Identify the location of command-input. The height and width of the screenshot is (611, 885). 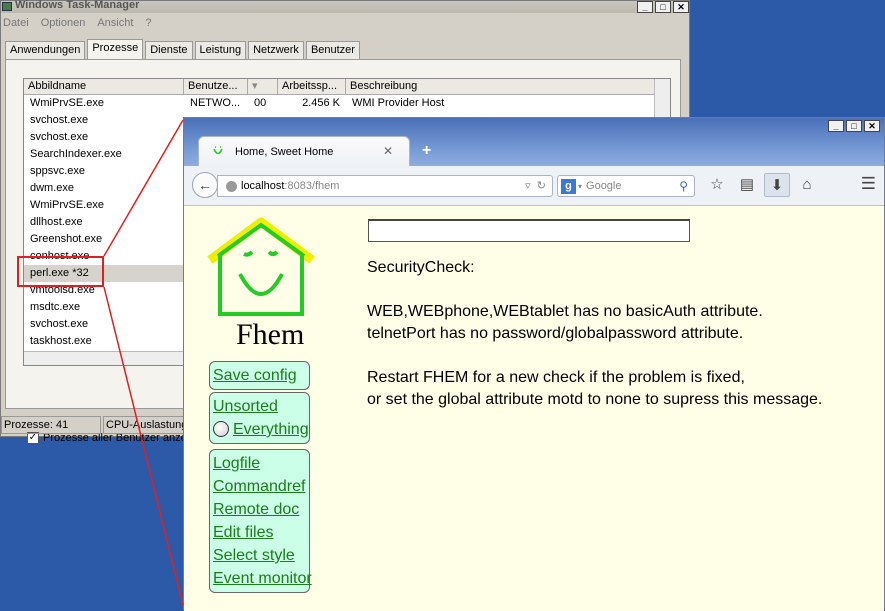
(529, 230).